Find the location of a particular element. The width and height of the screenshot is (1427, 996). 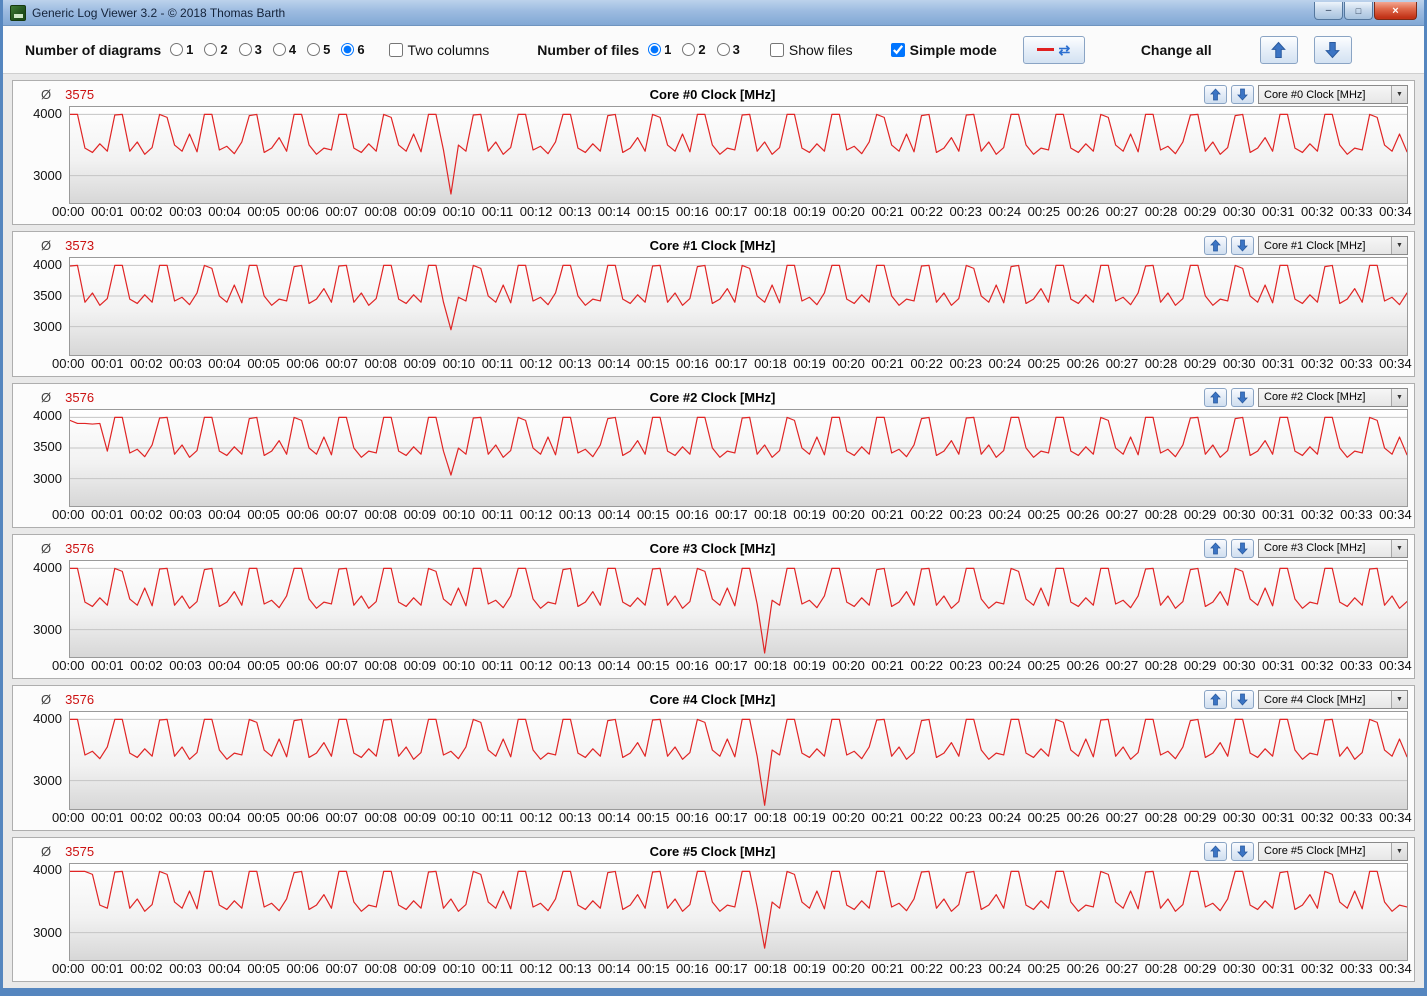

radio-files-3-input is located at coordinates (723, 49).